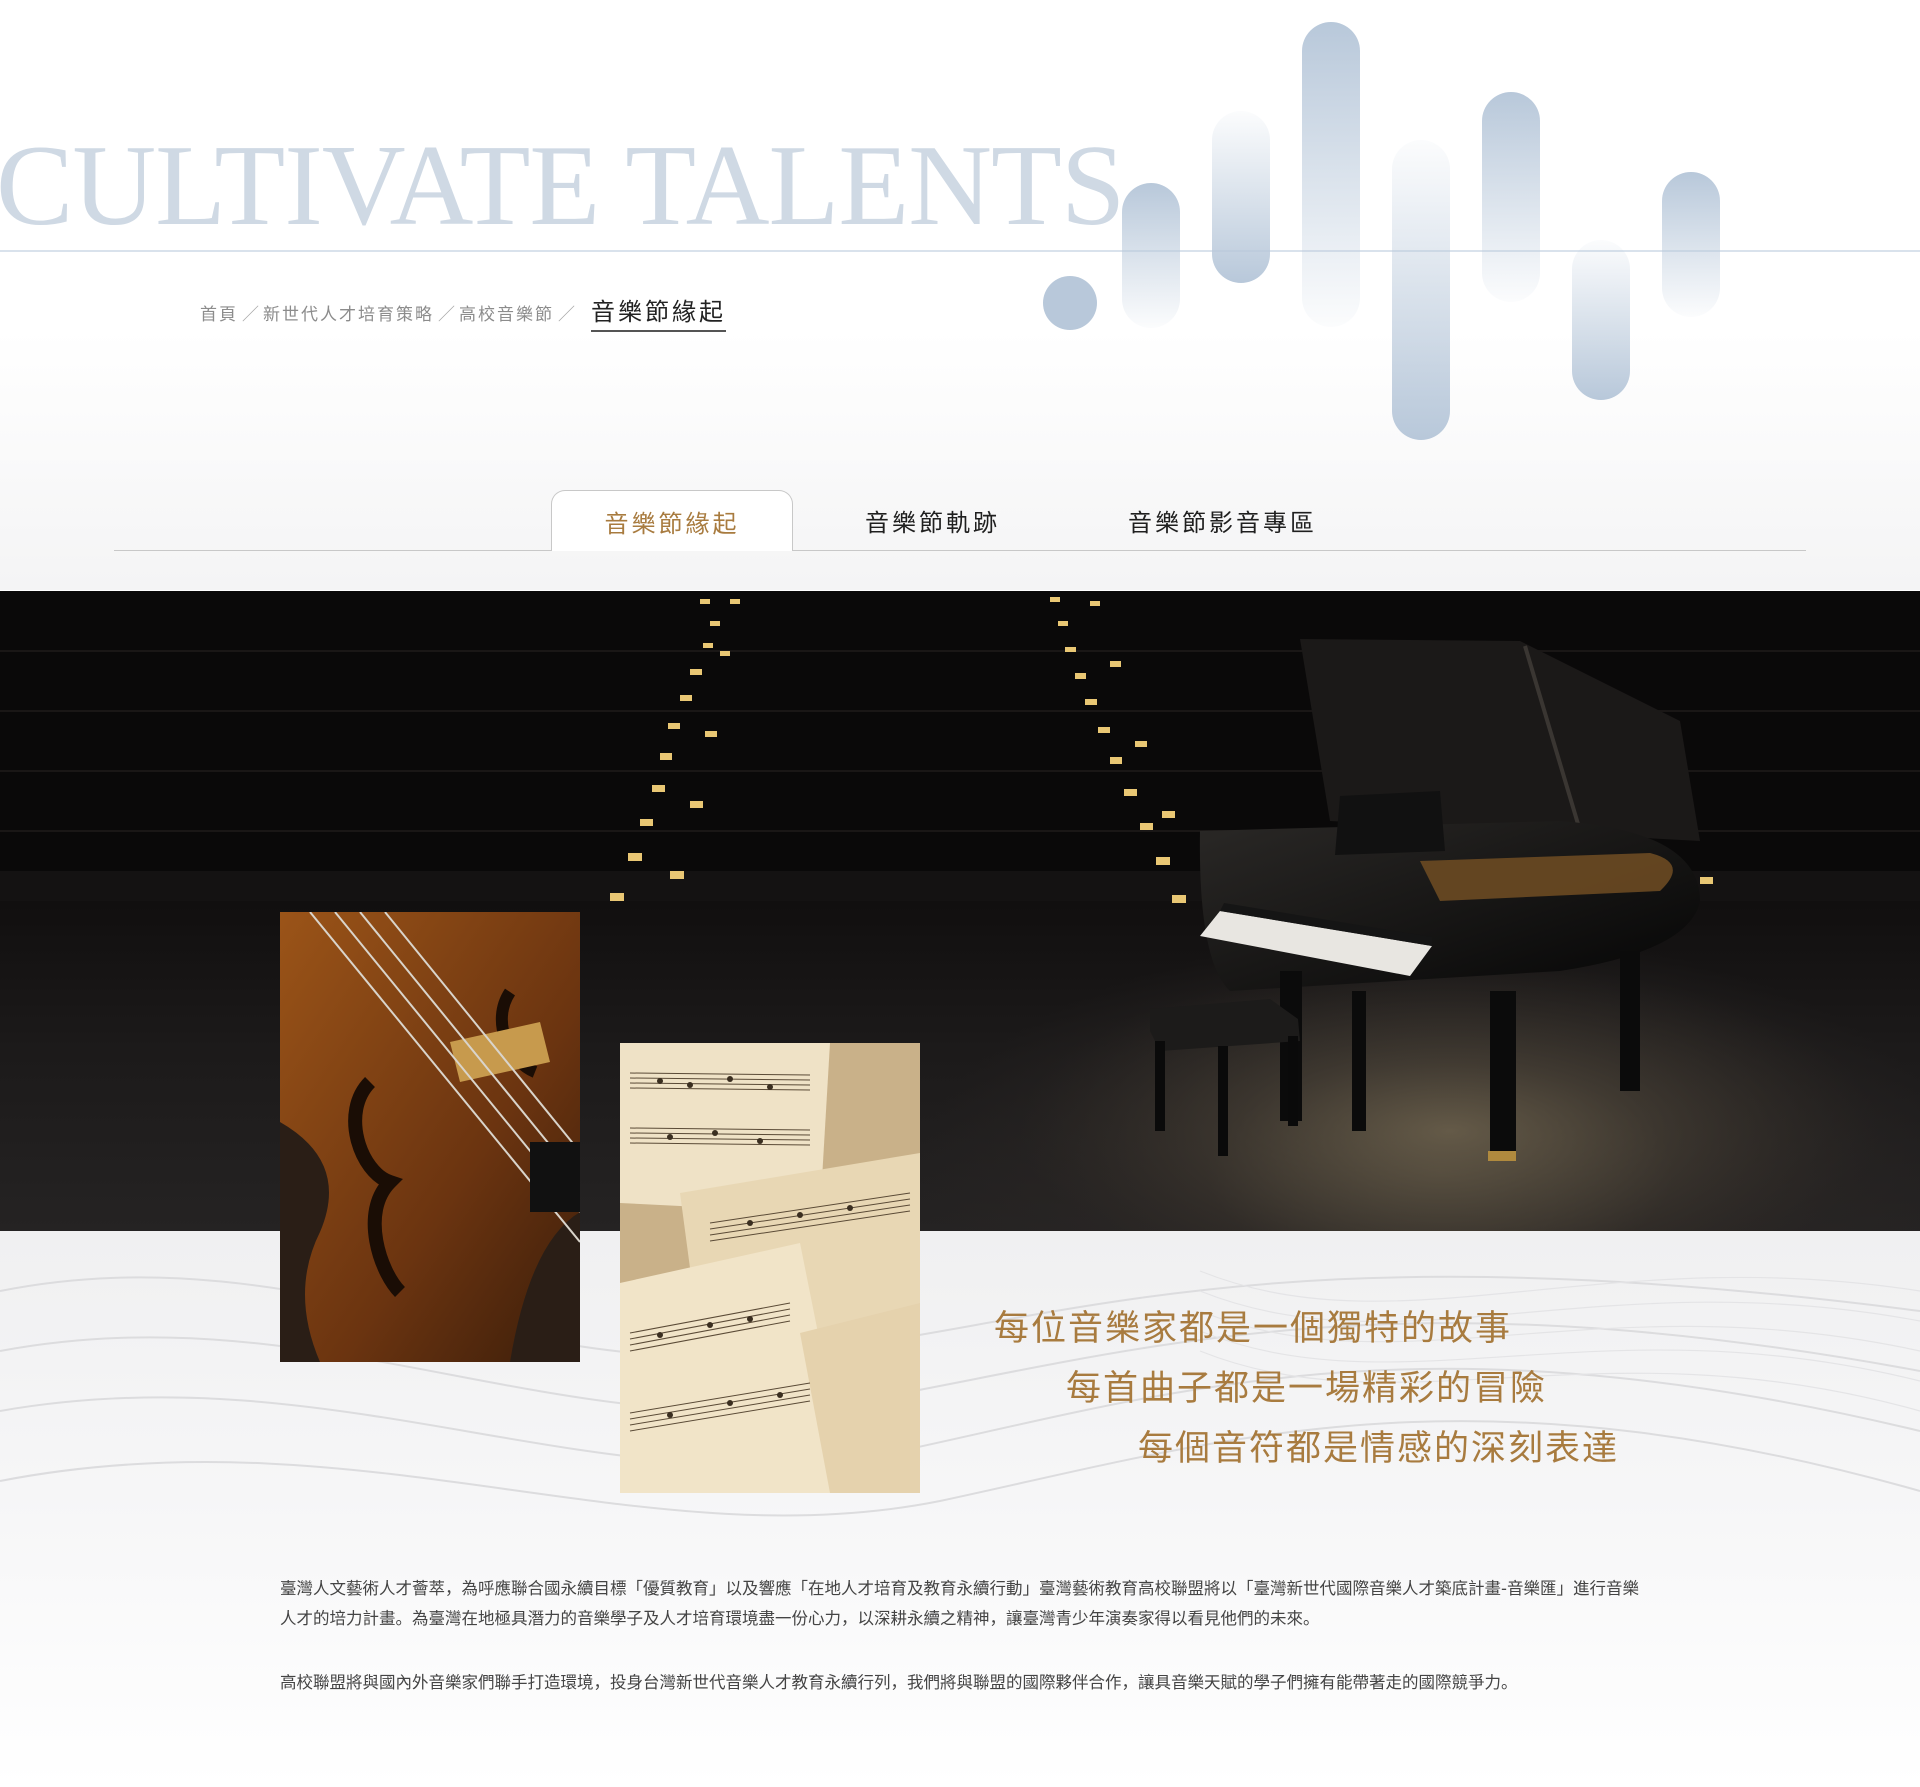 This screenshot has width=1920, height=1787. I want to click on breadcrumb: 首頁 ／ 新世代人才培育策略 ／ 高校音樂節 ／ 音樂節緣起, so click(463, 312).